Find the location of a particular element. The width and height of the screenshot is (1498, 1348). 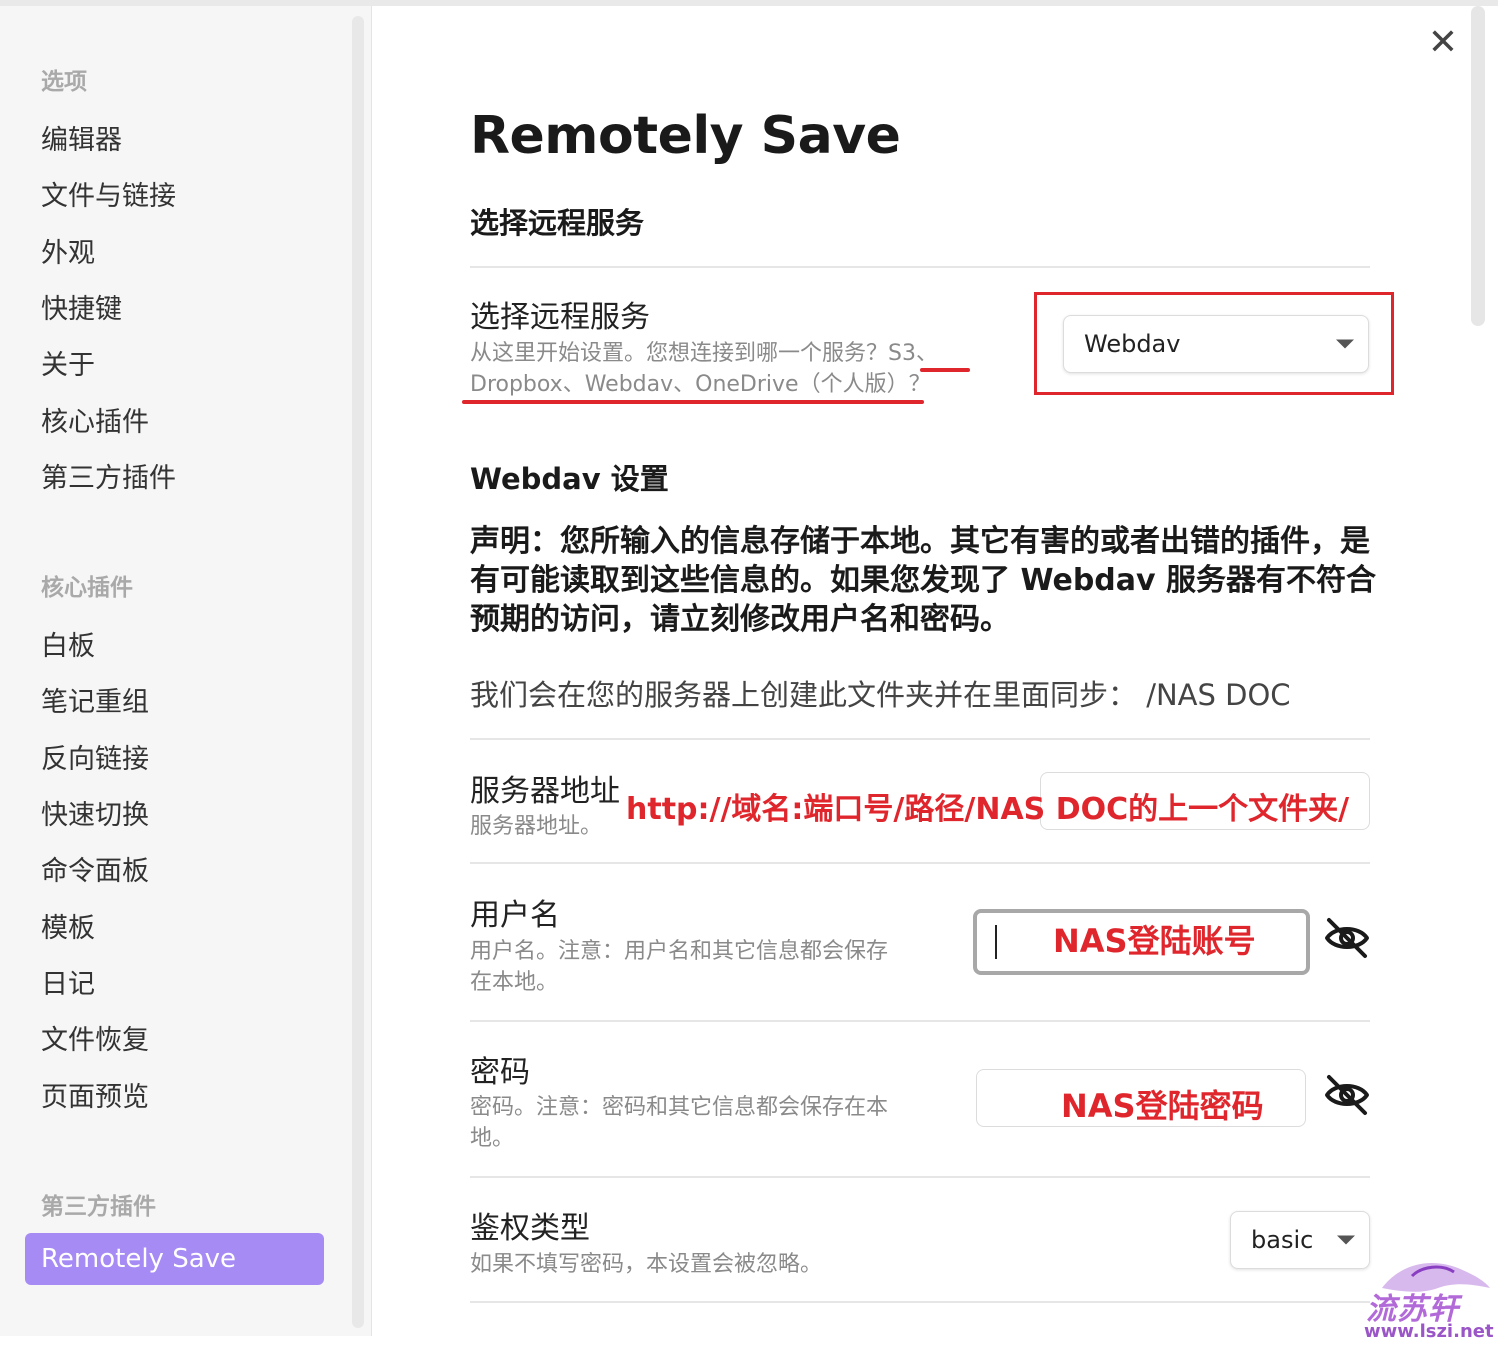

sidebar-item-core-plugins: 核心插件 is located at coordinates (95, 419).